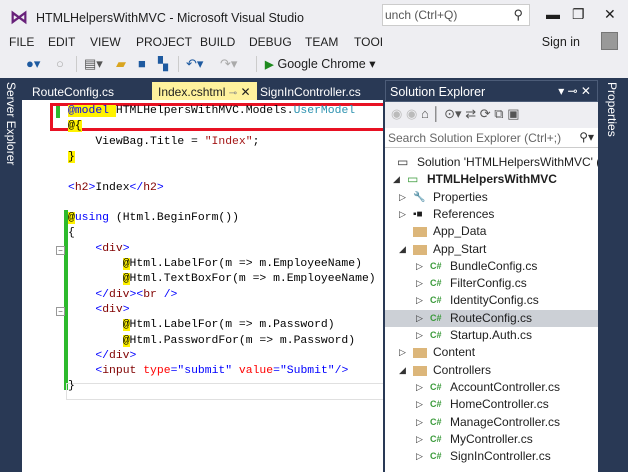  What do you see at coordinates (505, 386) in the screenshot?
I see `tree-item-label: AccountController.cs` at bounding box center [505, 386].